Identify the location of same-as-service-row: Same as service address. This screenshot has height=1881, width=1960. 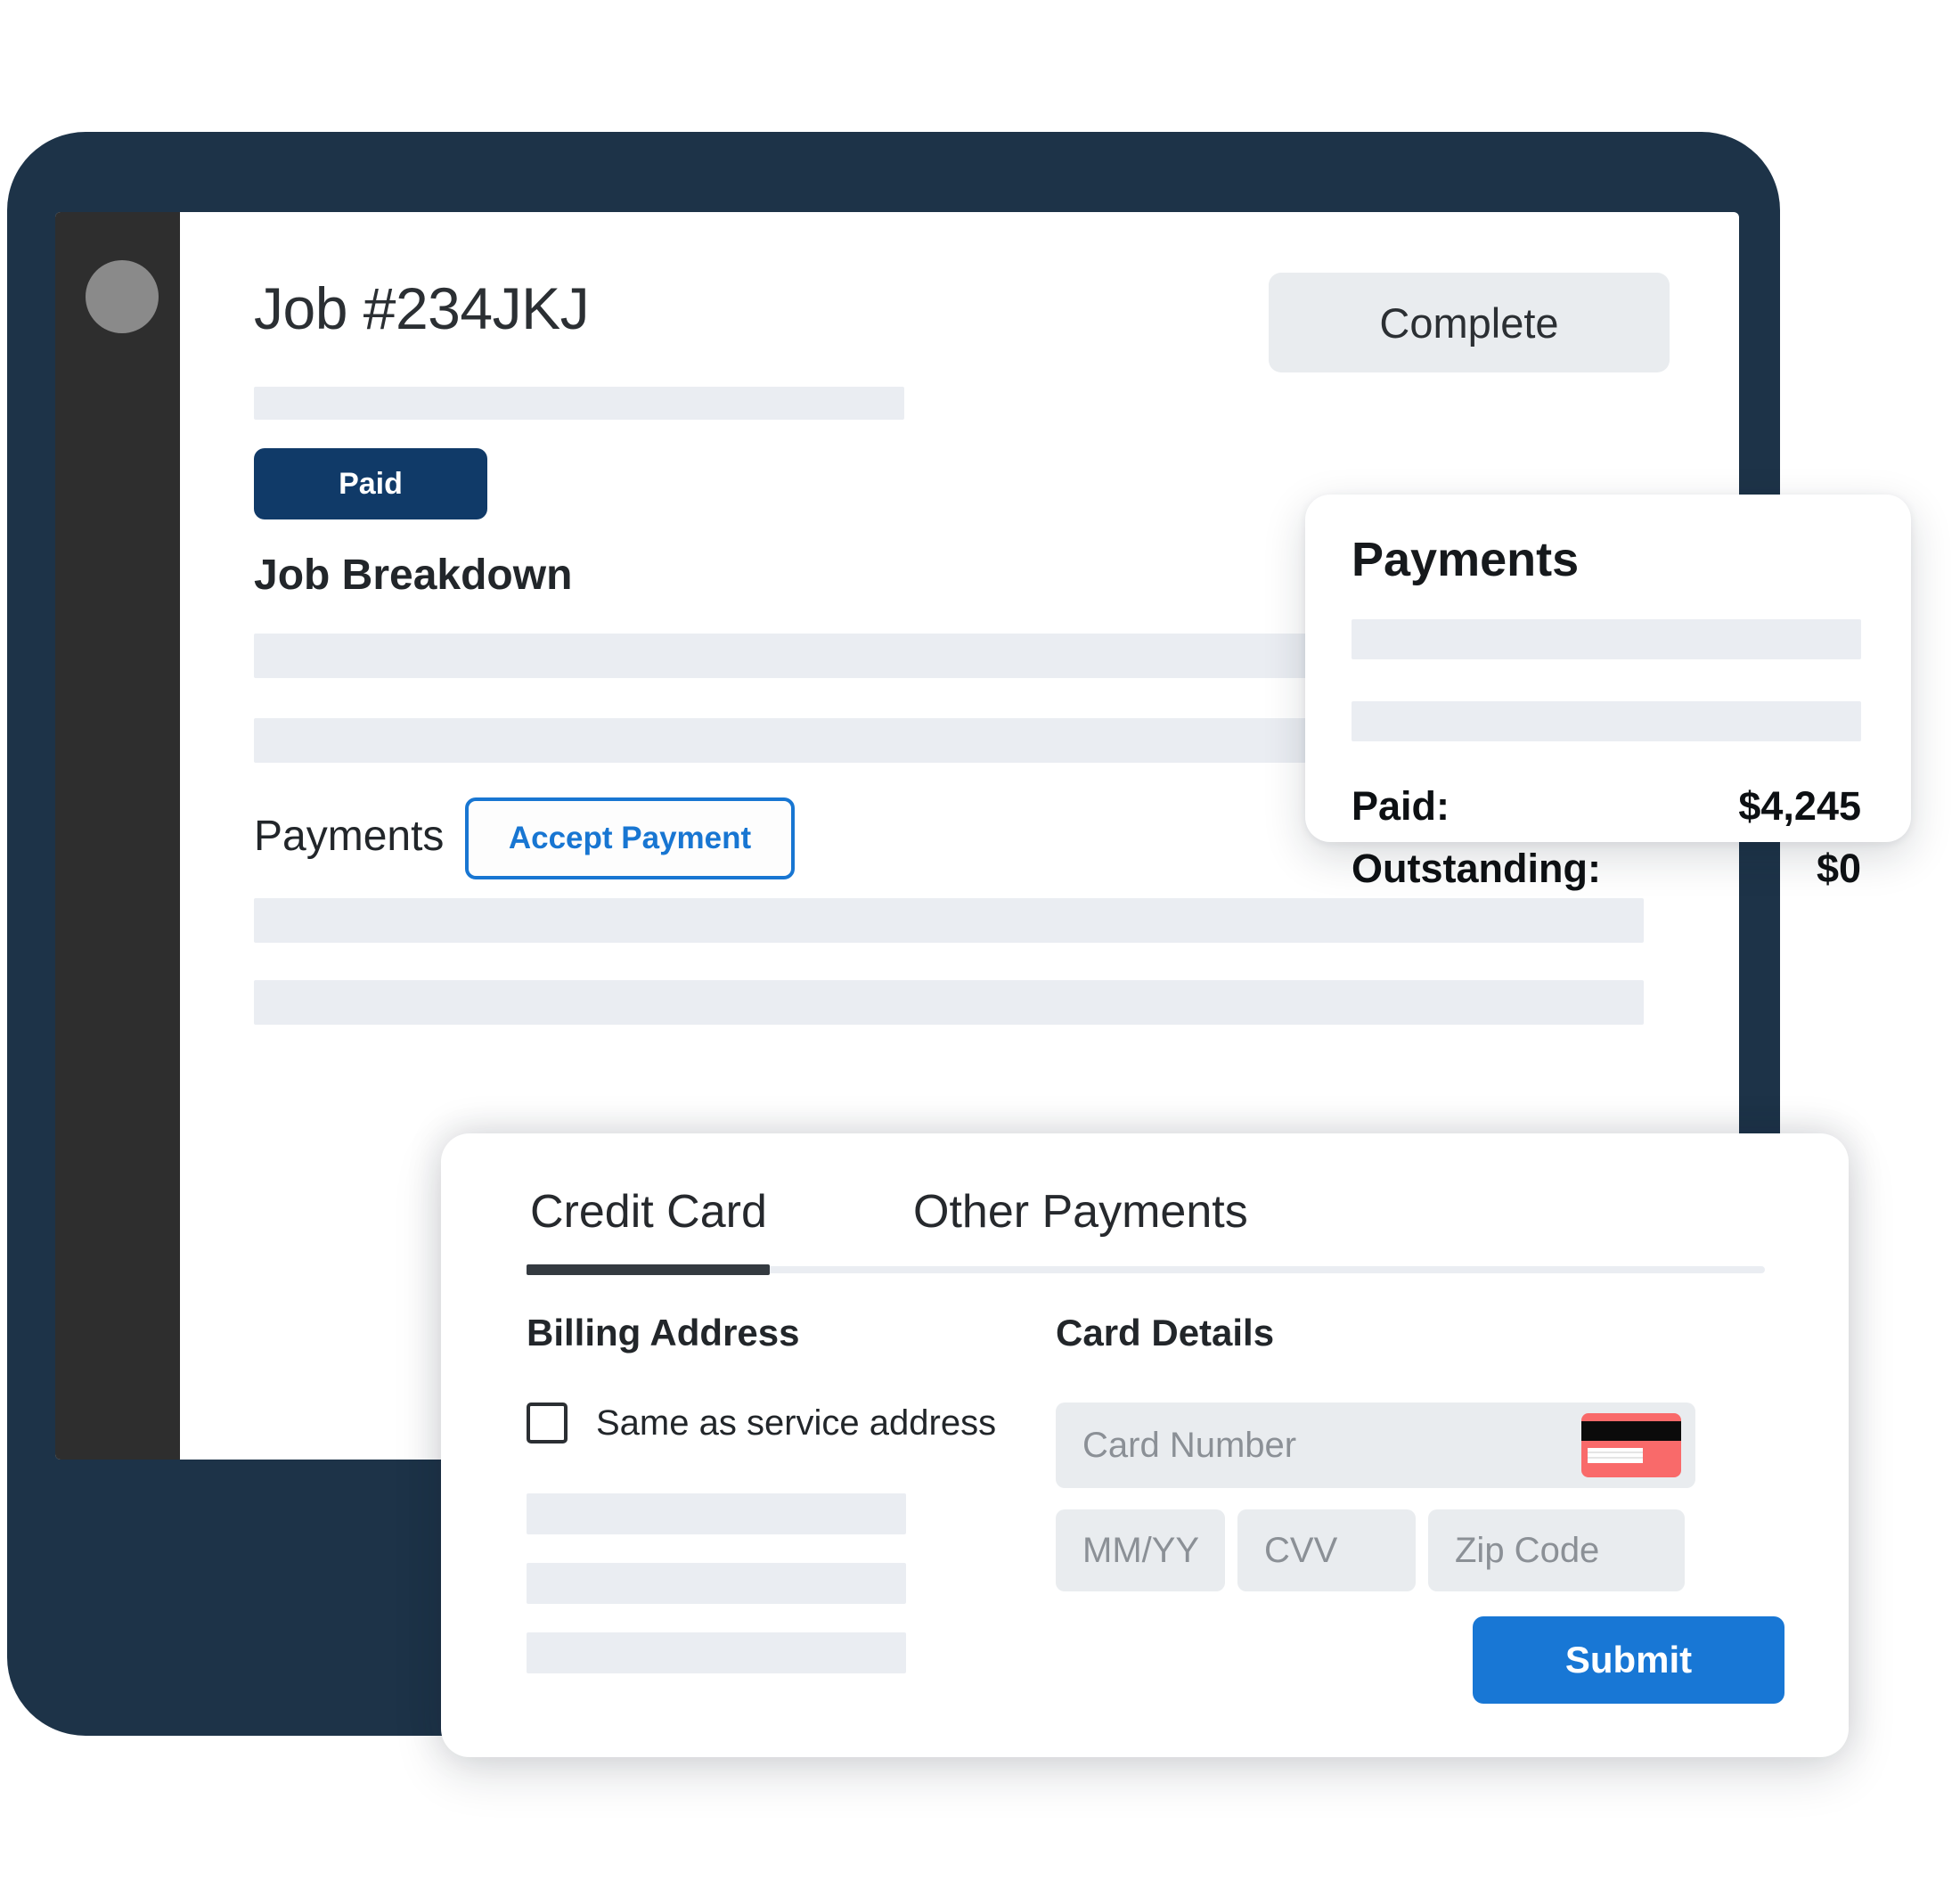
(776, 1423).